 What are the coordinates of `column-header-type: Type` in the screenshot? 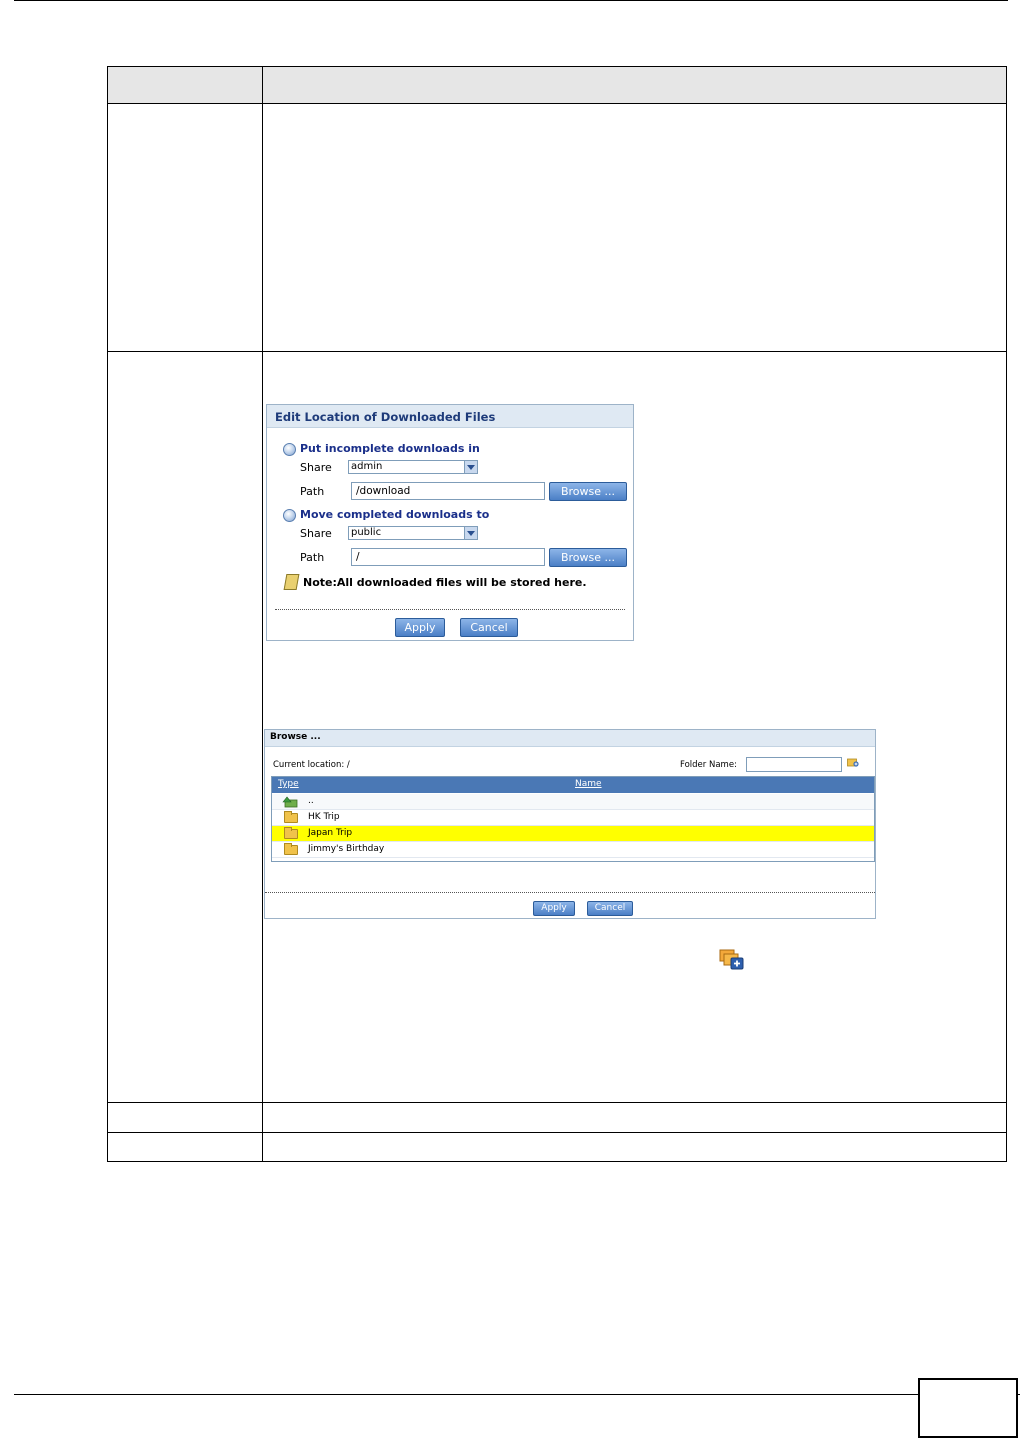 It's located at (288, 784).